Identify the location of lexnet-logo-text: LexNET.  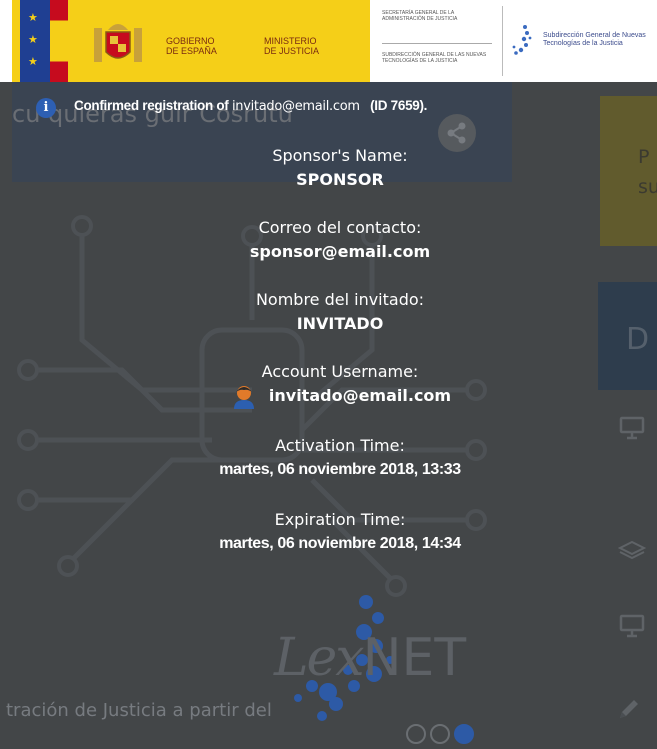
(370, 658).